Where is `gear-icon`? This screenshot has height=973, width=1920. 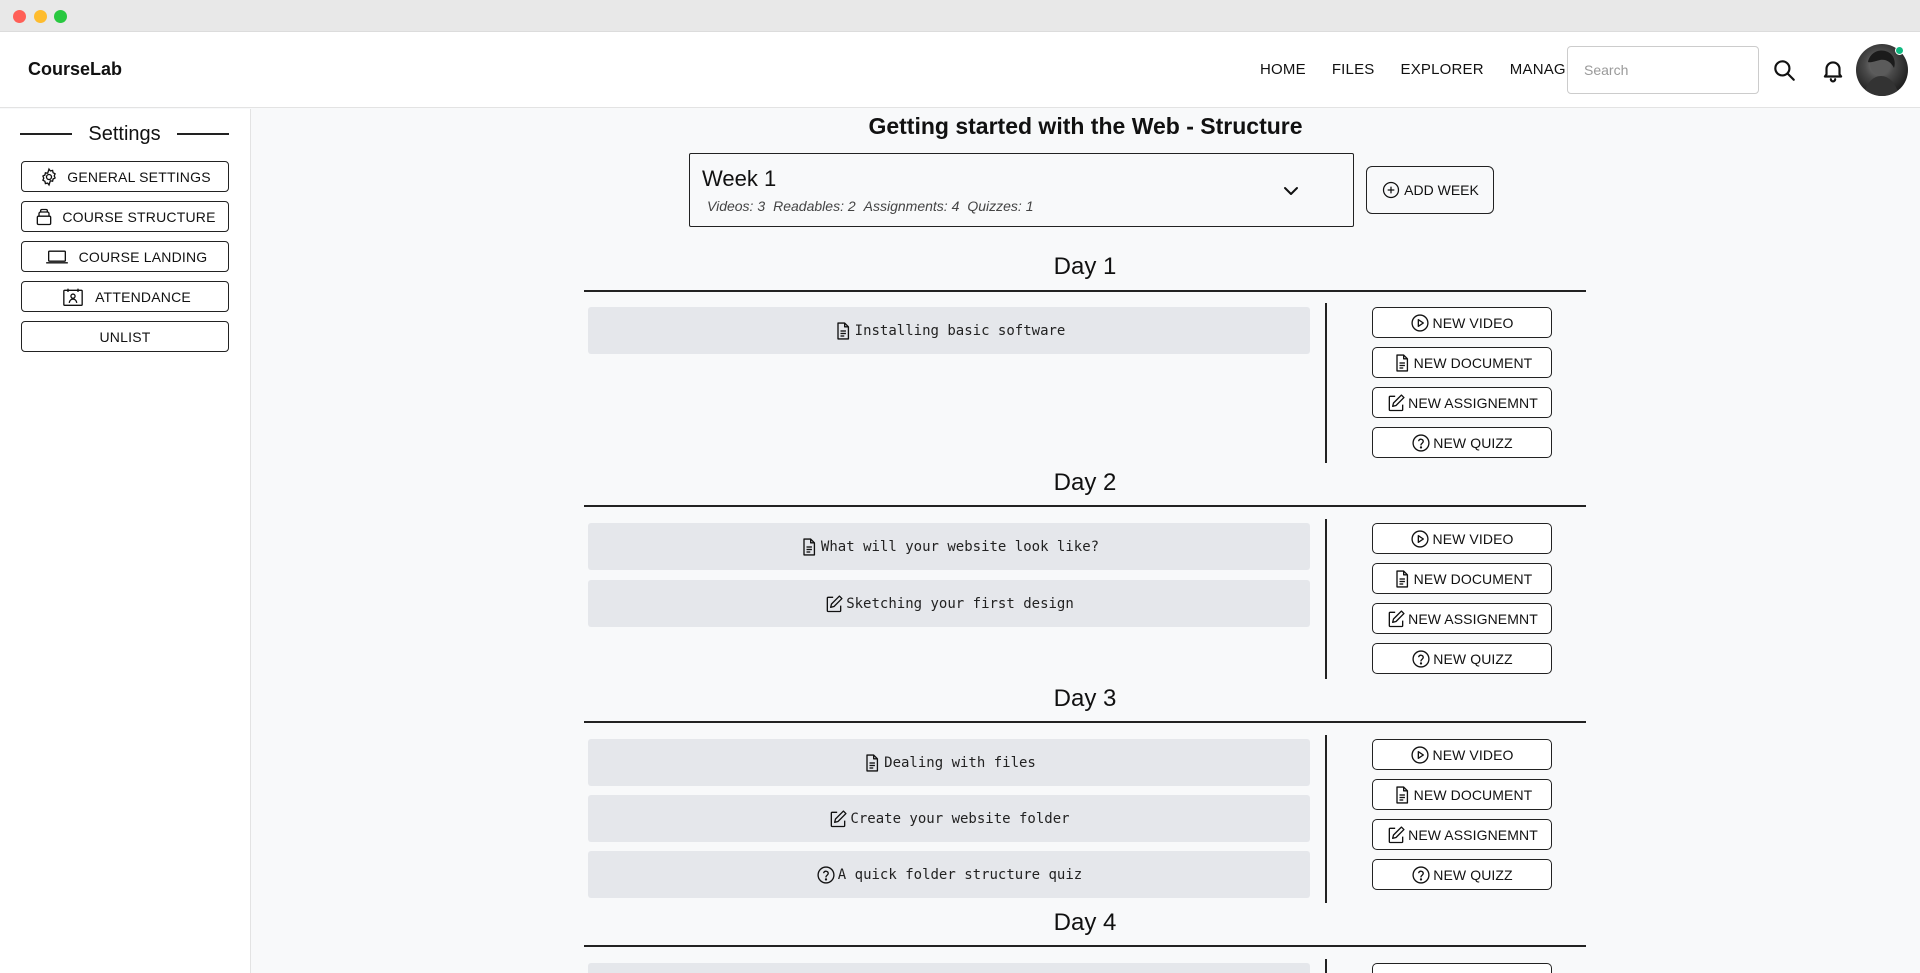
gear-icon is located at coordinates (49, 176).